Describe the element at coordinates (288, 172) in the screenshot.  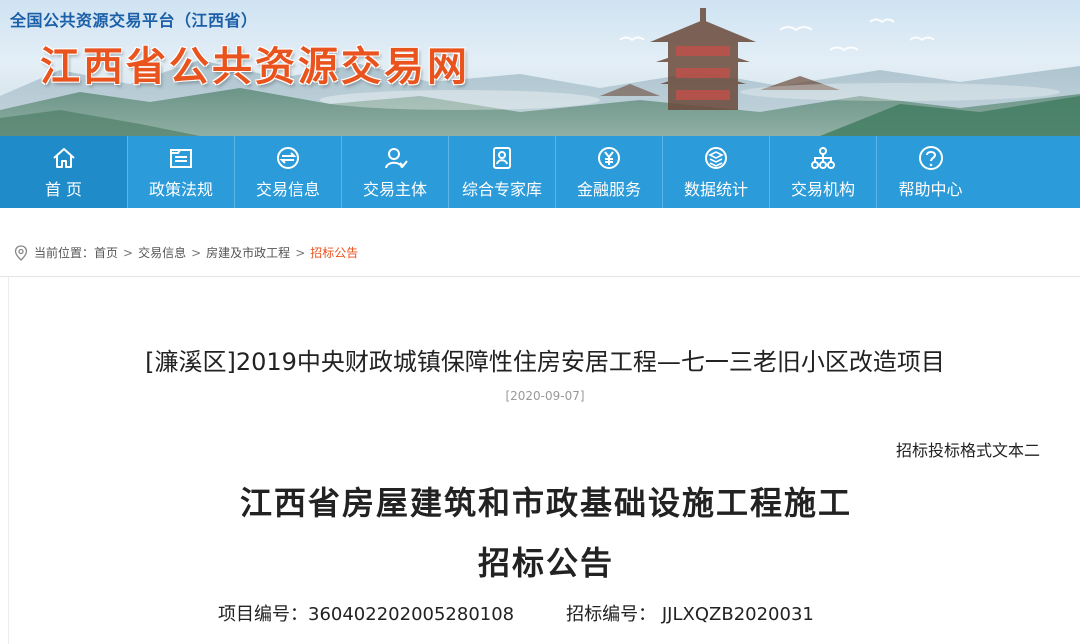
I see `nav-item-trade-info: 交易信息` at that location.